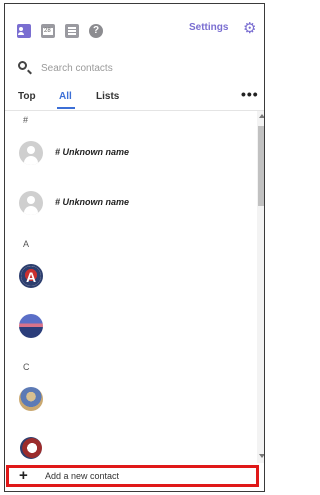  What do you see at coordinates (24, 31) in the screenshot?
I see `people-icon` at bounding box center [24, 31].